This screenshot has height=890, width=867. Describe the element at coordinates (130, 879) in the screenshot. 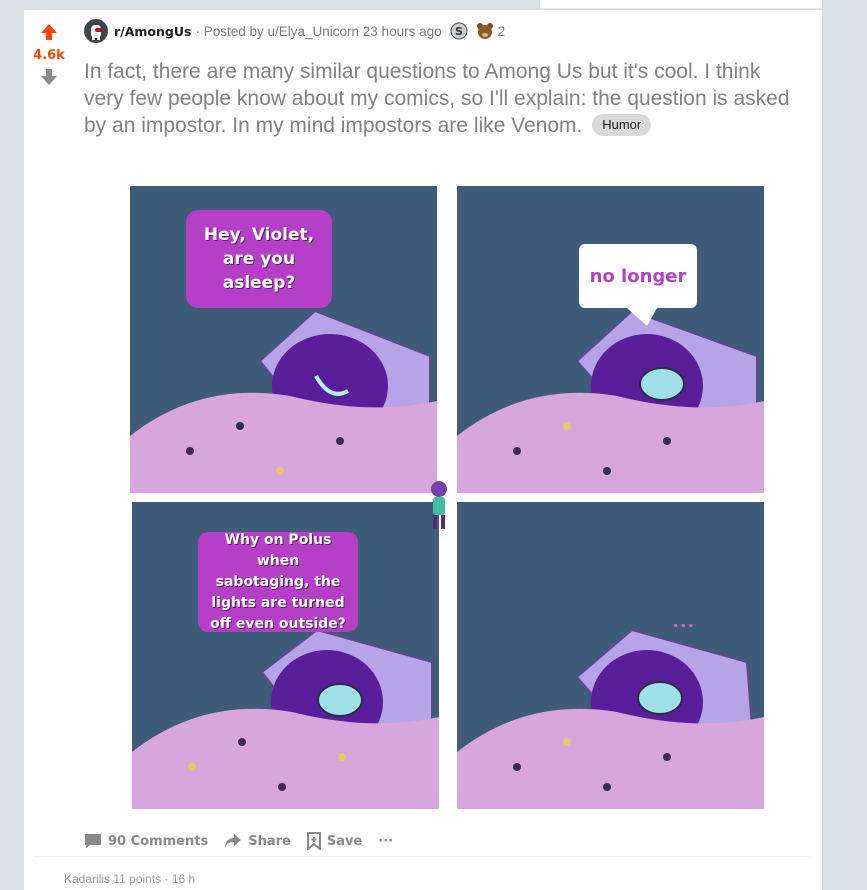

I see `comment-preview: Kadarilis 11 points · 16 h` at that location.